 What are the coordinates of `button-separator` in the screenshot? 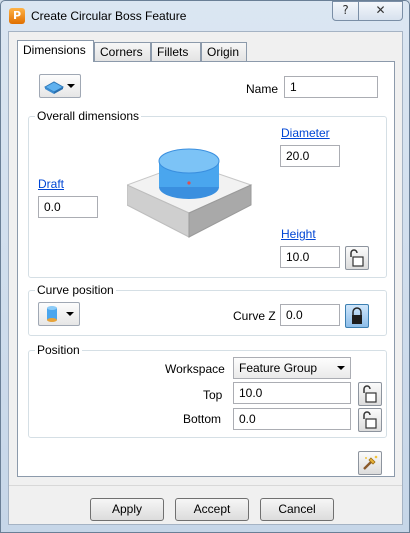 It's located at (205, 485).